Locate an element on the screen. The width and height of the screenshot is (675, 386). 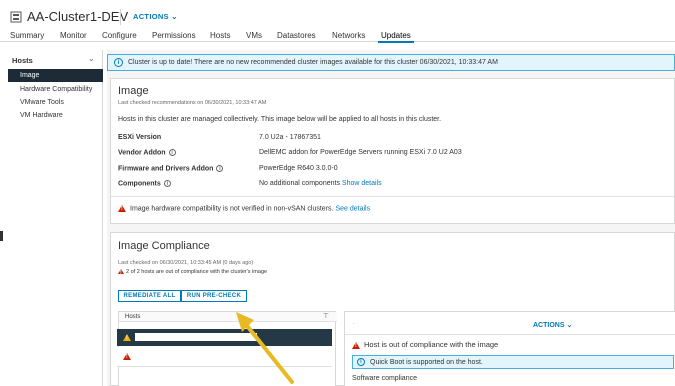
detail-marker: . is located at coordinates (354, 323).